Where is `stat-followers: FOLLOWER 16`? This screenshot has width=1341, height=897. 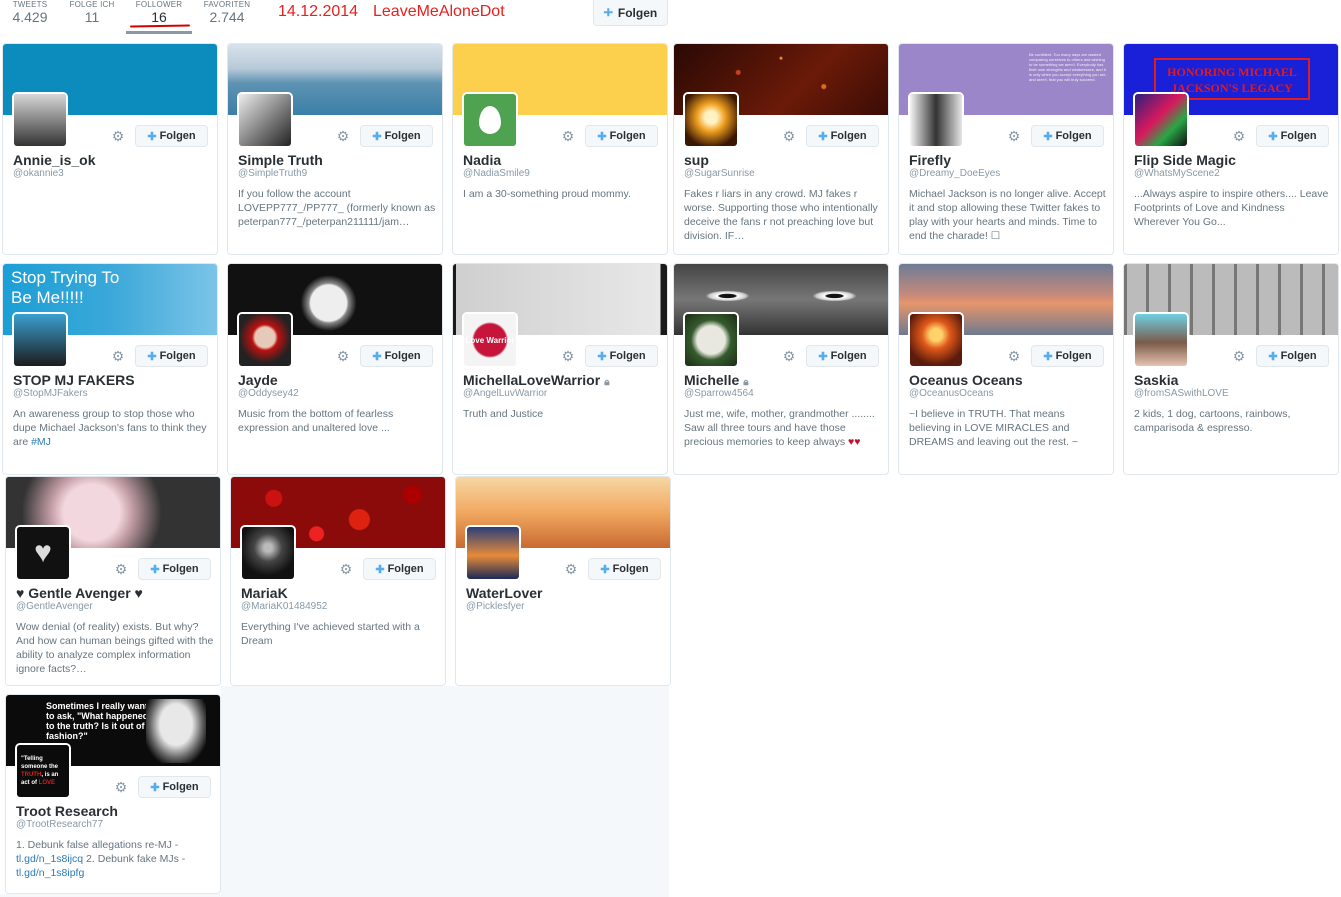
stat-followers: FOLLOWER 16 is located at coordinates (159, 12).